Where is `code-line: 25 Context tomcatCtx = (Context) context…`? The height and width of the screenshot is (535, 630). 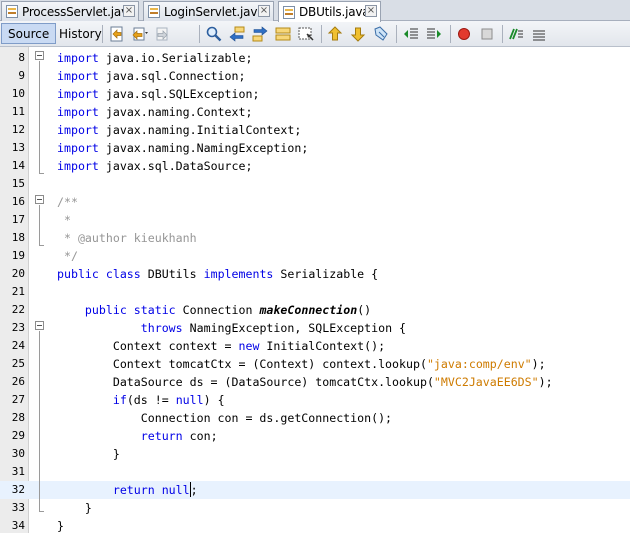 code-line: 25 Context tomcatCtx = (Context) context… is located at coordinates (315, 364).